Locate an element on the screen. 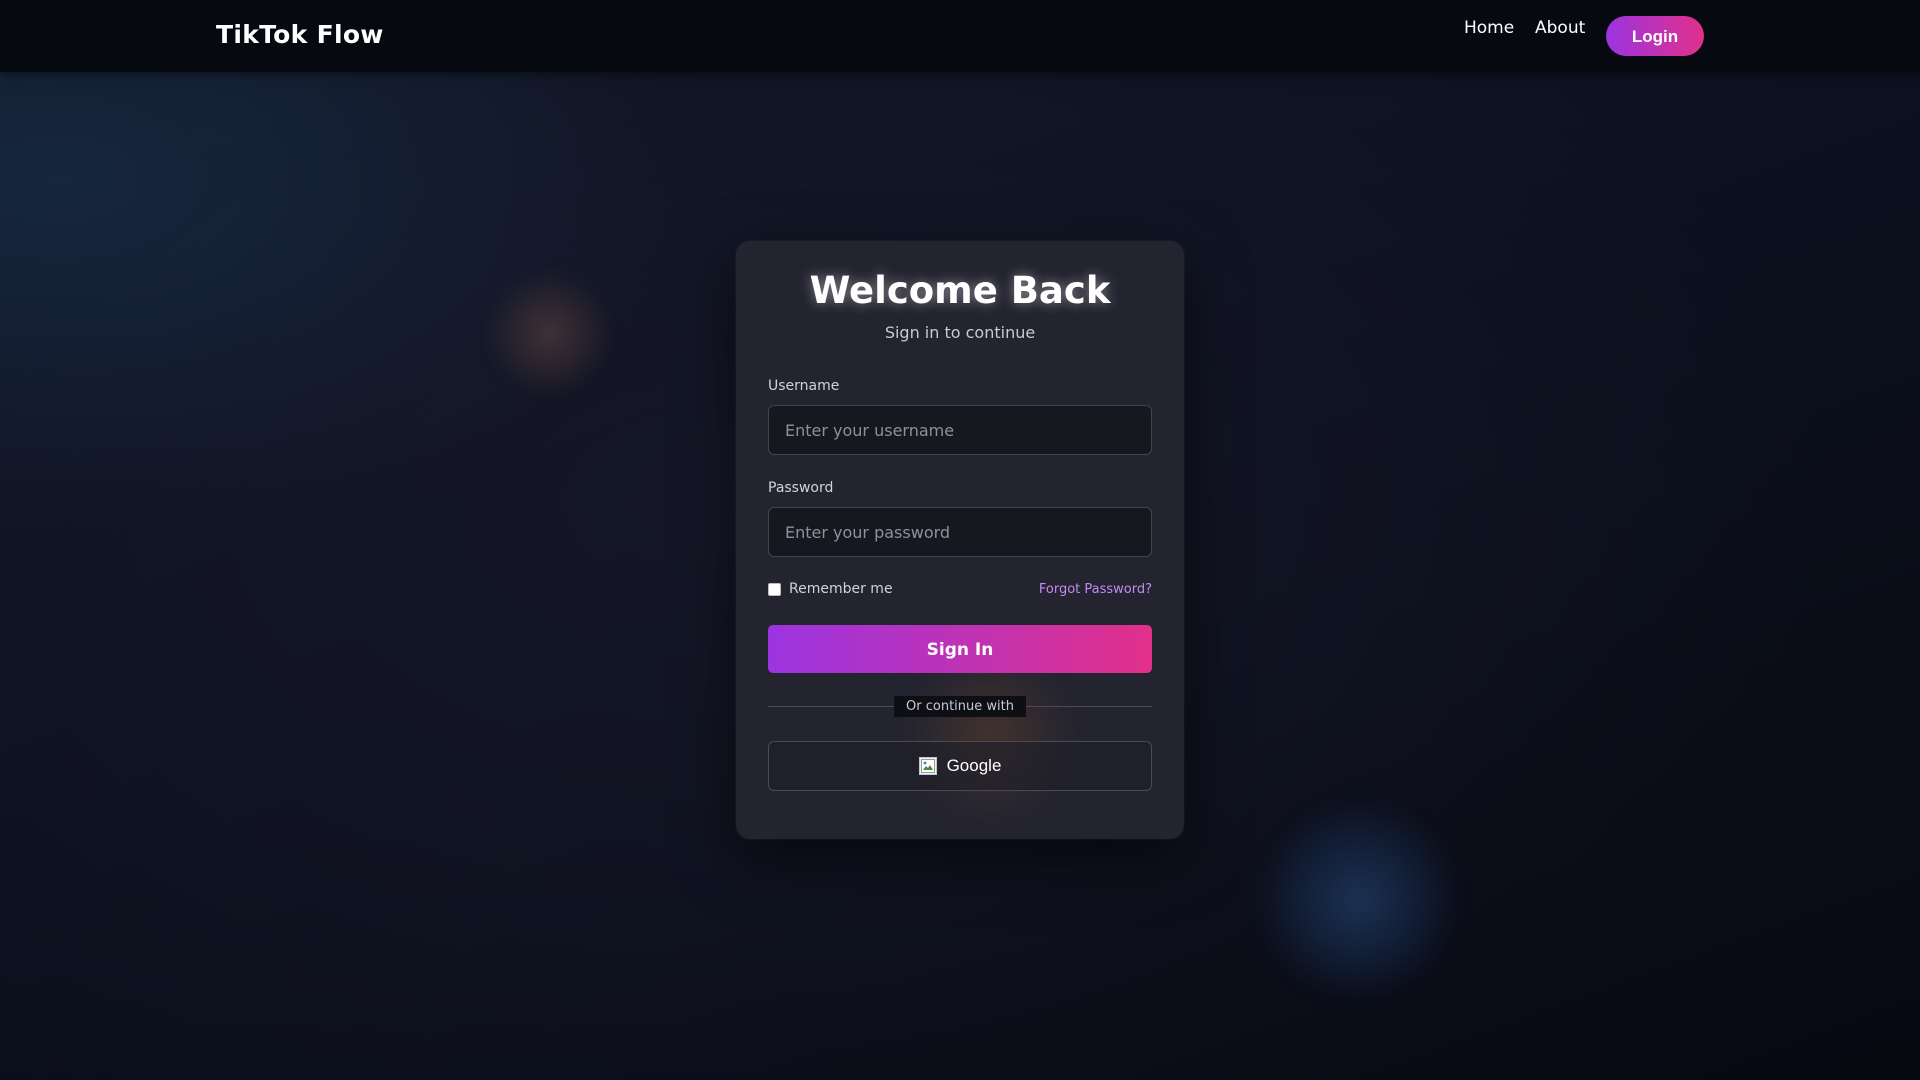  divider-label: Or continue with is located at coordinates (960, 706).